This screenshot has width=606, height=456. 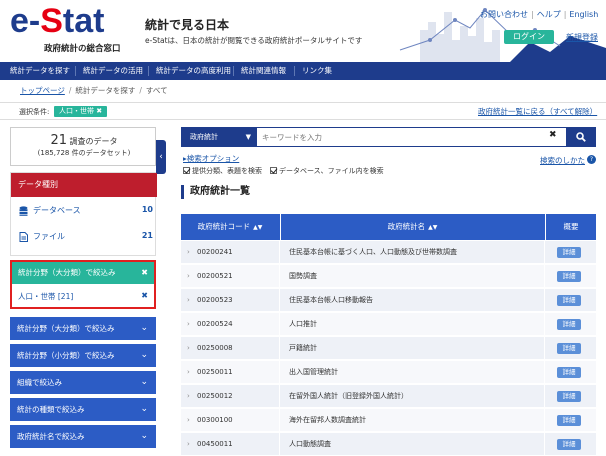 What do you see at coordinates (83, 355) in the screenshot?
I see `facet-minor-category: 統計分野（小分類）で絞込み ⌄` at bounding box center [83, 355].